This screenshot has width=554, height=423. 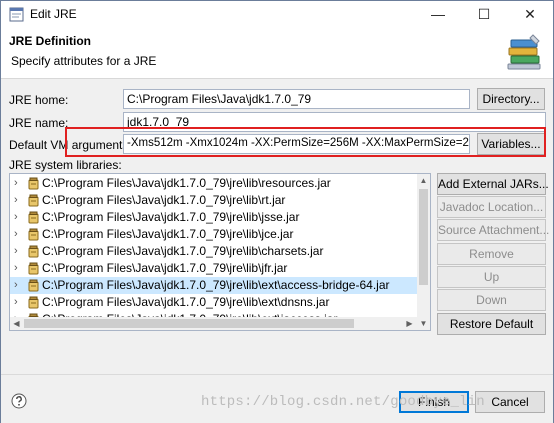 What do you see at coordinates (19, 401) in the screenshot?
I see `help-icon` at bounding box center [19, 401].